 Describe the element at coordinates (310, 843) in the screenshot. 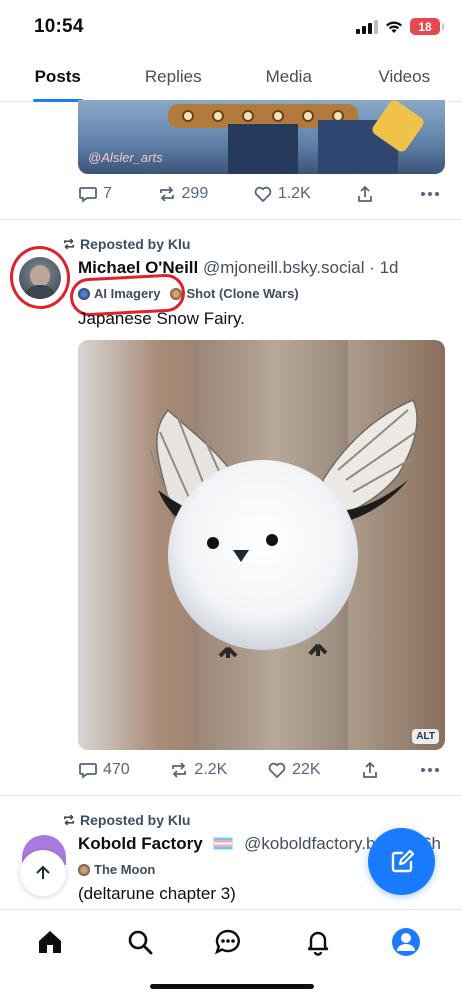

I see `author-handle: @koboldfactory.b` at that location.